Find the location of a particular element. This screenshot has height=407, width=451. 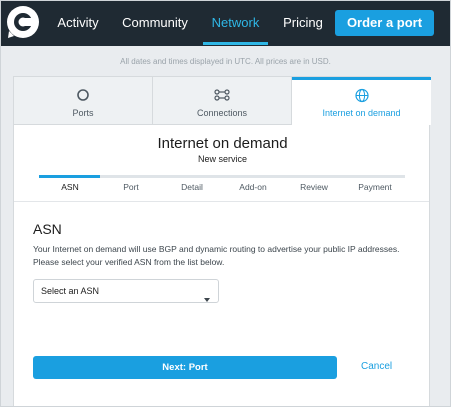

page-title: Internet on demand is located at coordinates (222, 143).